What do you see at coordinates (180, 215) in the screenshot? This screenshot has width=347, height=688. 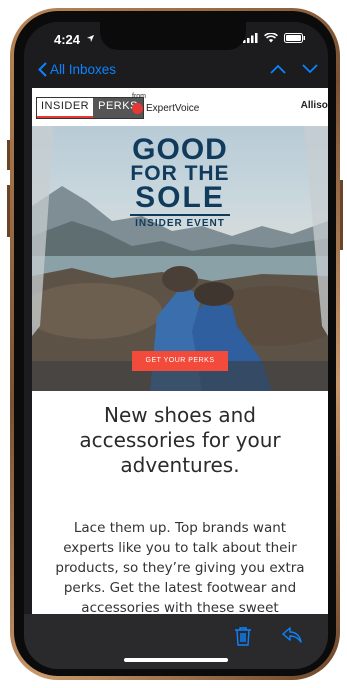 I see `headline-divider` at bounding box center [180, 215].